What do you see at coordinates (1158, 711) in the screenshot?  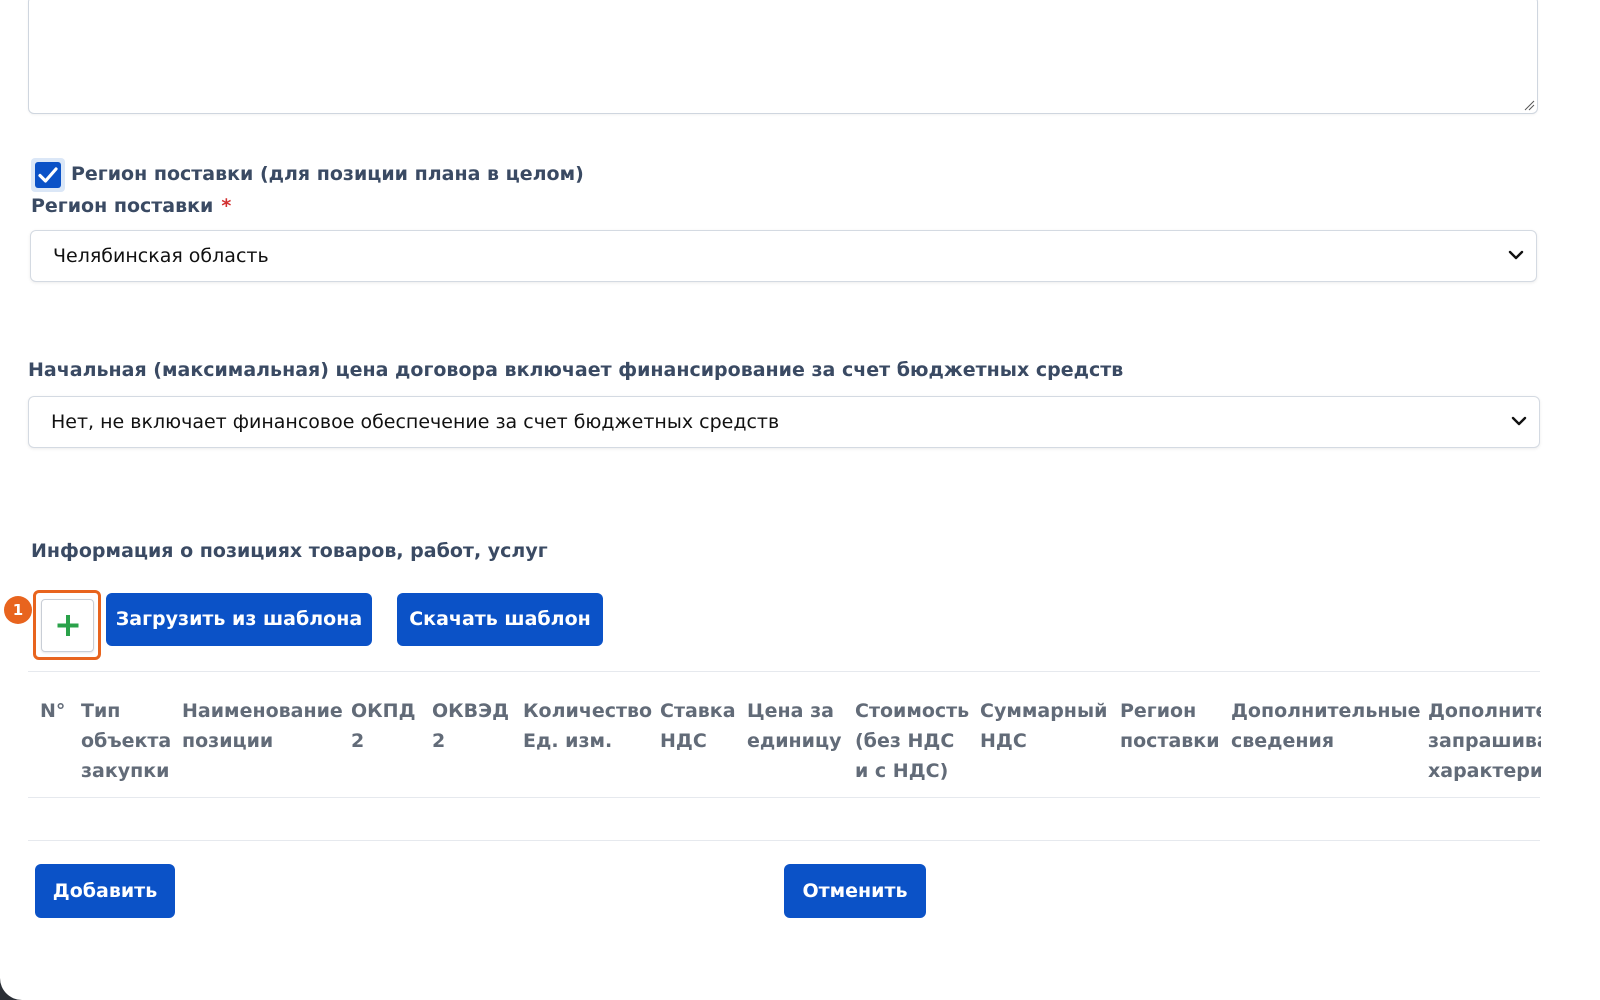 I see `column-header-line: Регион` at bounding box center [1158, 711].